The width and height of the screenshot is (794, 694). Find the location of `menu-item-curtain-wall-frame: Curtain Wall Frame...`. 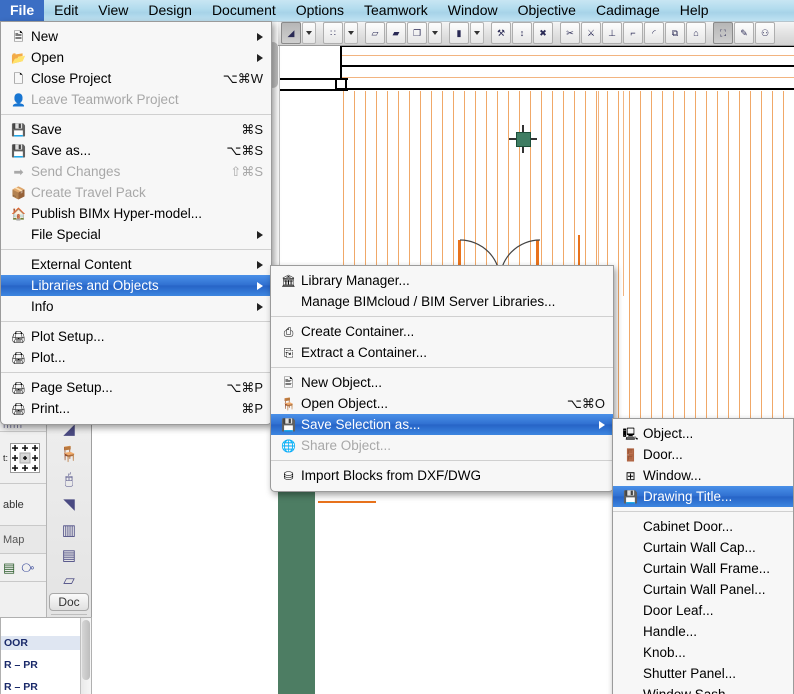

menu-item-curtain-wall-frame: Curtain Wall Frame... is located at coordinates (703, 568).